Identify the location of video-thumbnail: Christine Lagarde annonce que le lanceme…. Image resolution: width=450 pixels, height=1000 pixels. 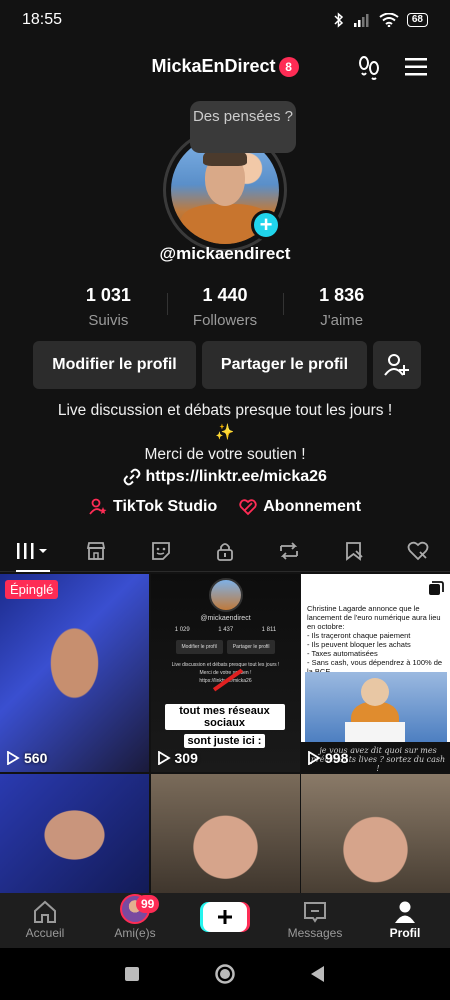
(375, 673).